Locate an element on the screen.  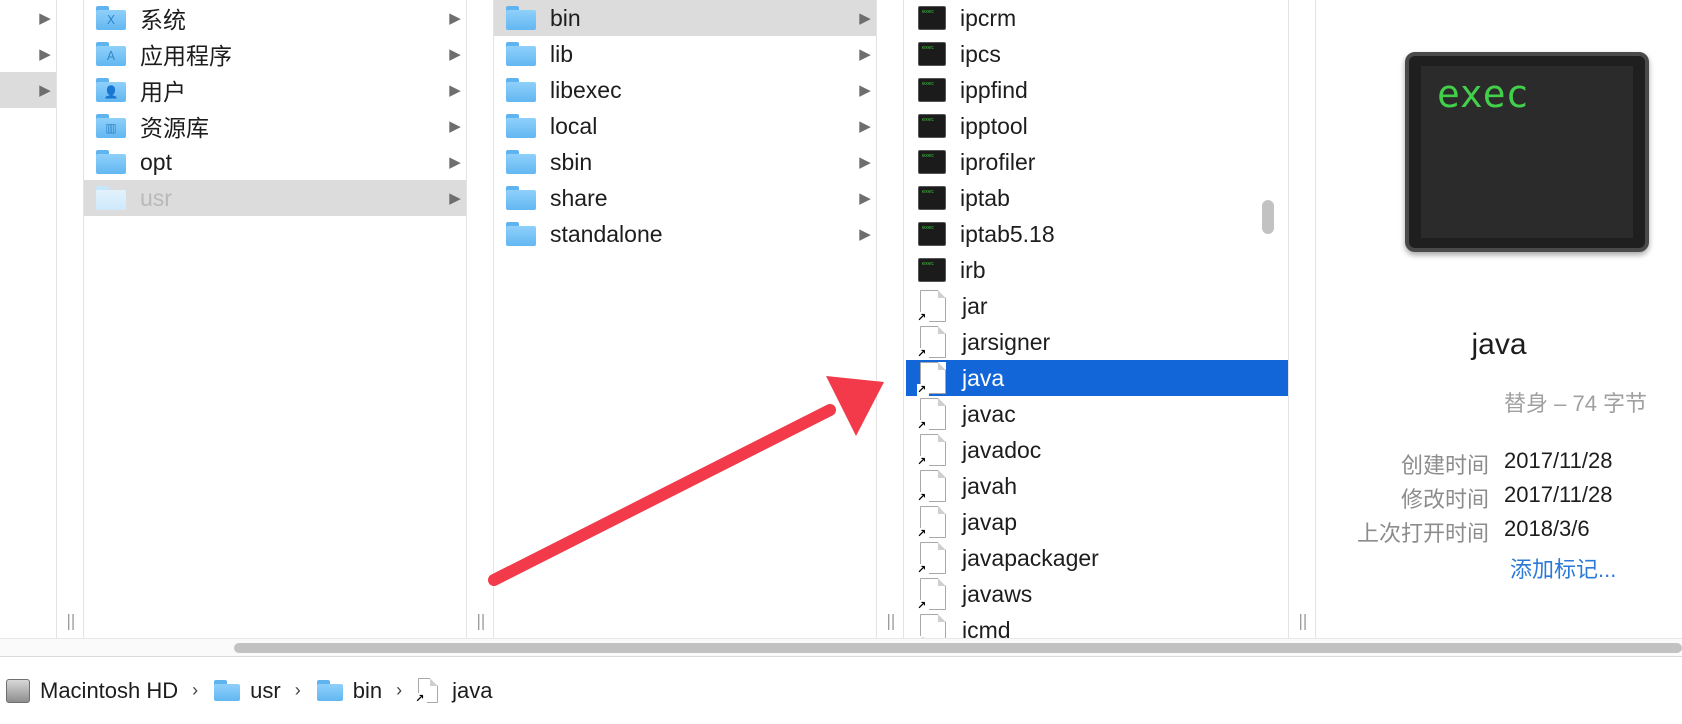
column-root: ▶ ▶ ▶ is located at coordinates (28, 319).